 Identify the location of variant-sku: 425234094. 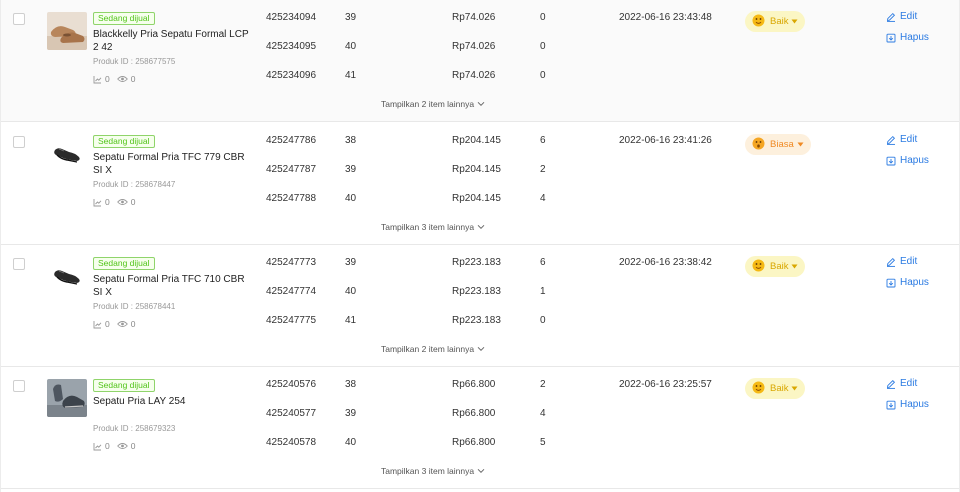
(291, 17).